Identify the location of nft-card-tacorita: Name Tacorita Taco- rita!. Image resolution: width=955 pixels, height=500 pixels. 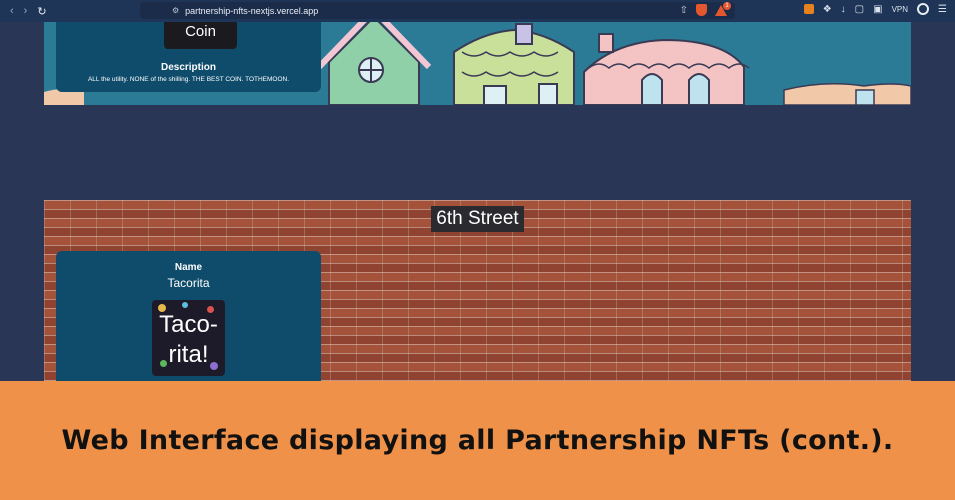
(188, 316).